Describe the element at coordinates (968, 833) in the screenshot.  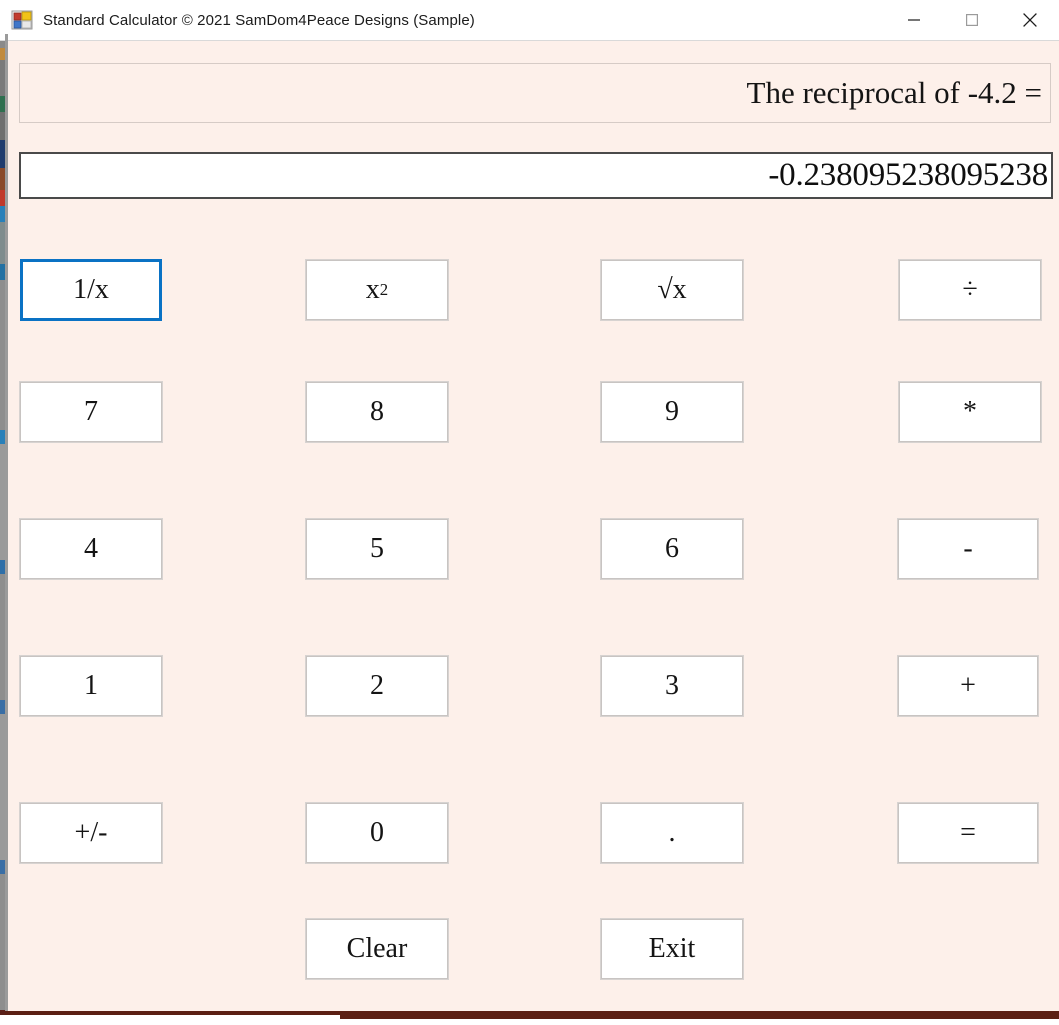
I see `equals-button: =` at that location.